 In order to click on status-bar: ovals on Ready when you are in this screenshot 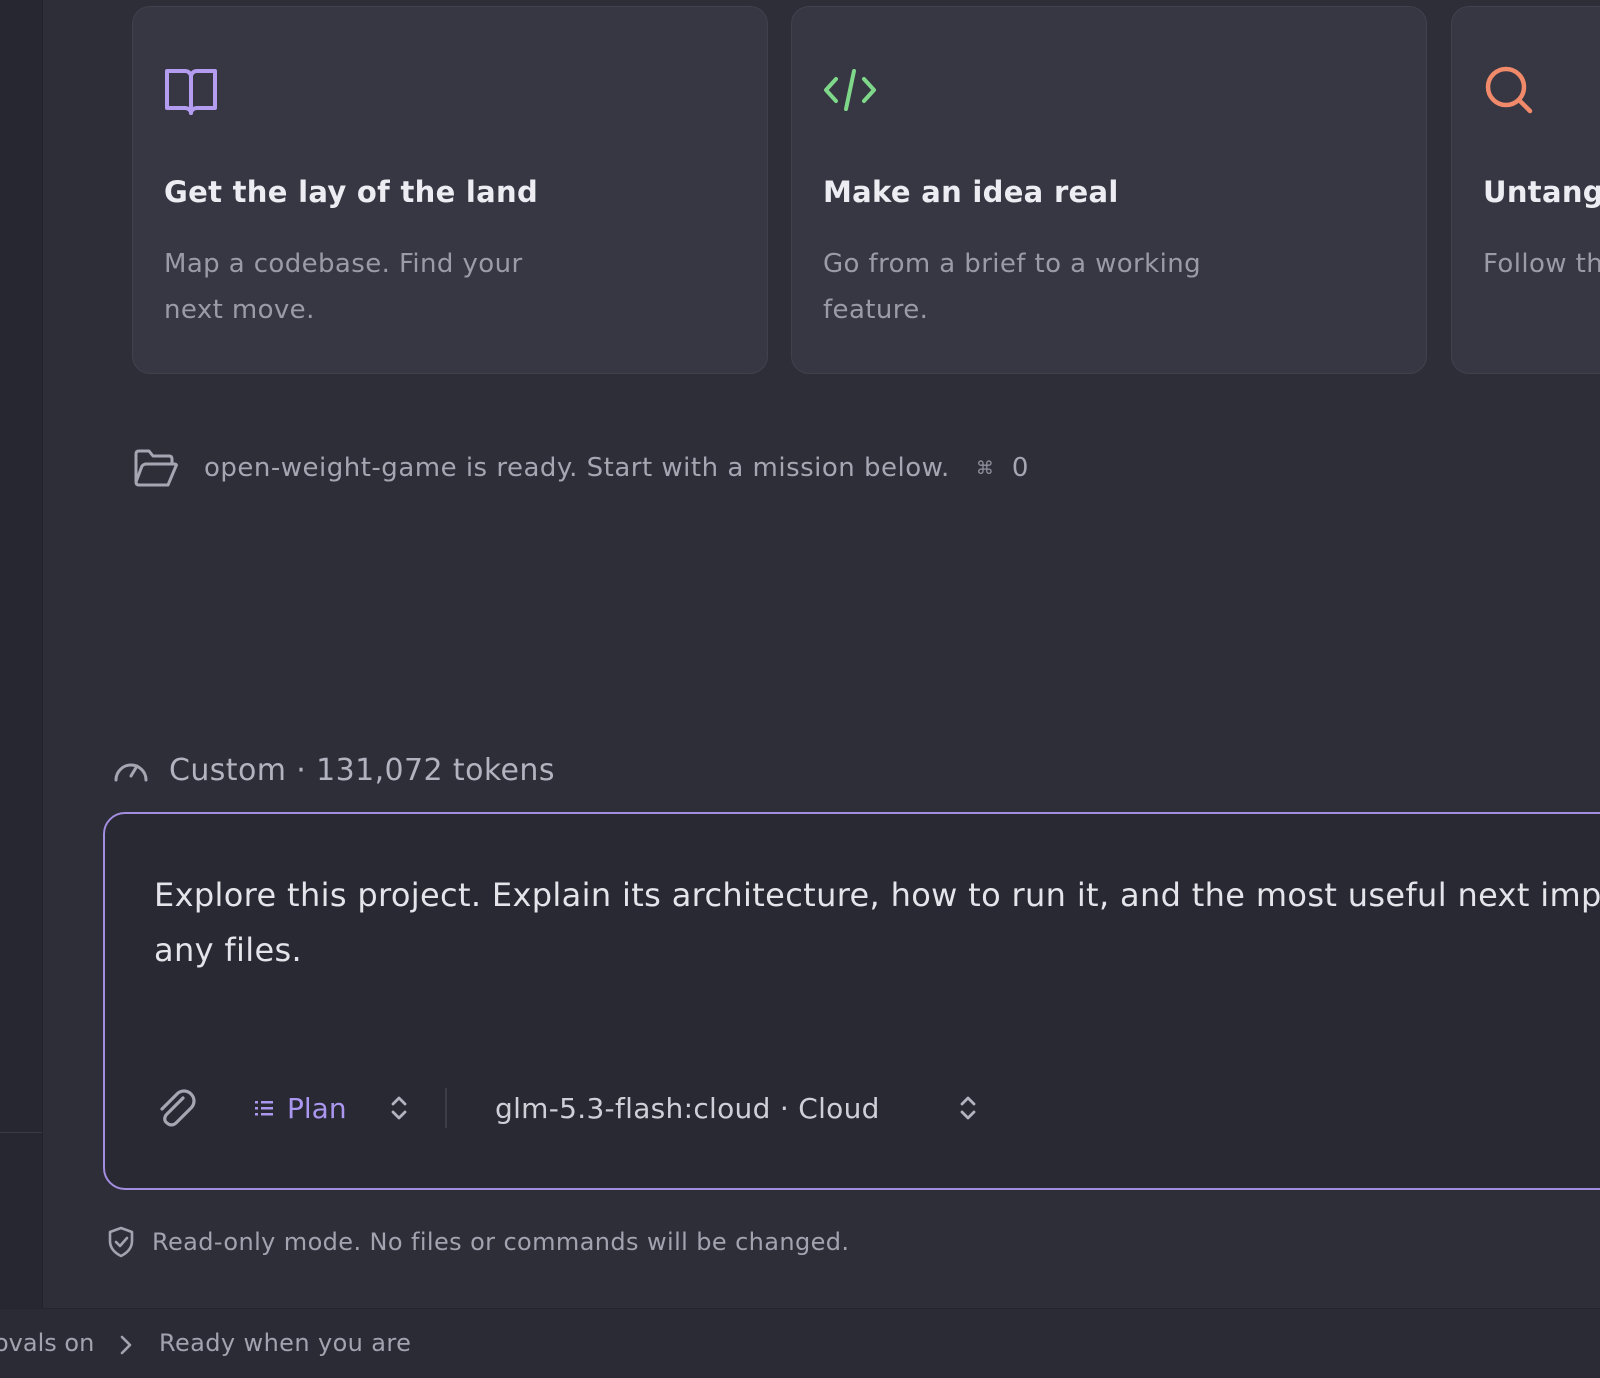, I will do `click(800, 1343)`.